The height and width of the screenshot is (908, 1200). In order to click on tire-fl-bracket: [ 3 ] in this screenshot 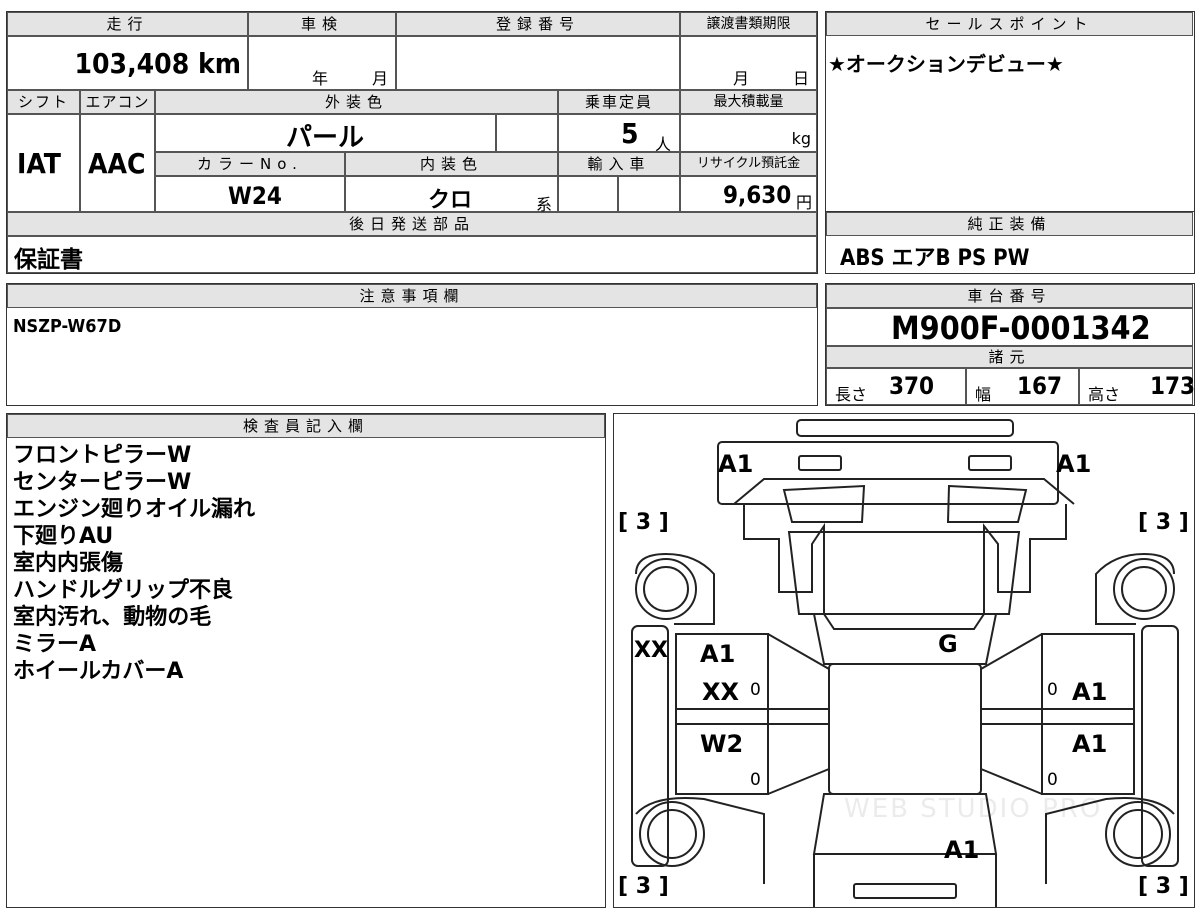, I will do `click(643, 522)`.